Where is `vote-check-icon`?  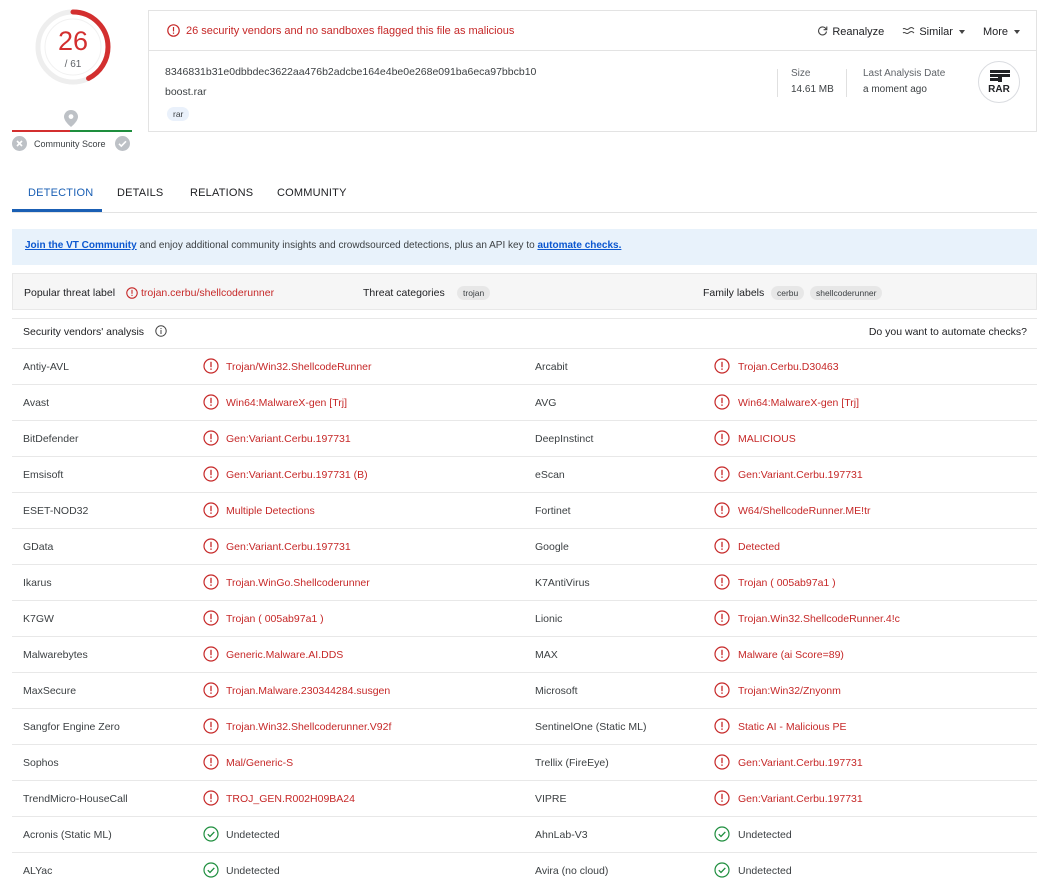 vote-check-icon is located at coordinates (122, 143).